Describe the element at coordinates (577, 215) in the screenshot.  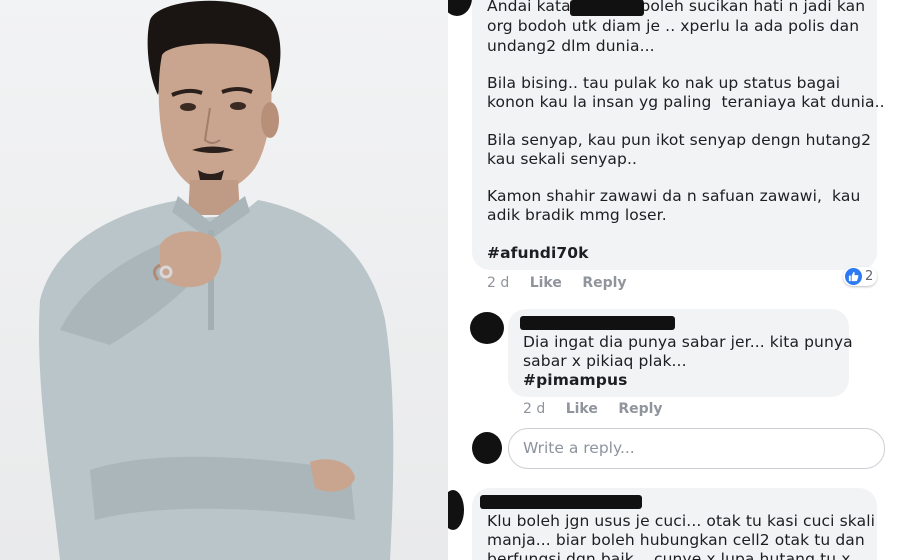
I see `comment-line: adik bradik mmg loser.` at that location.